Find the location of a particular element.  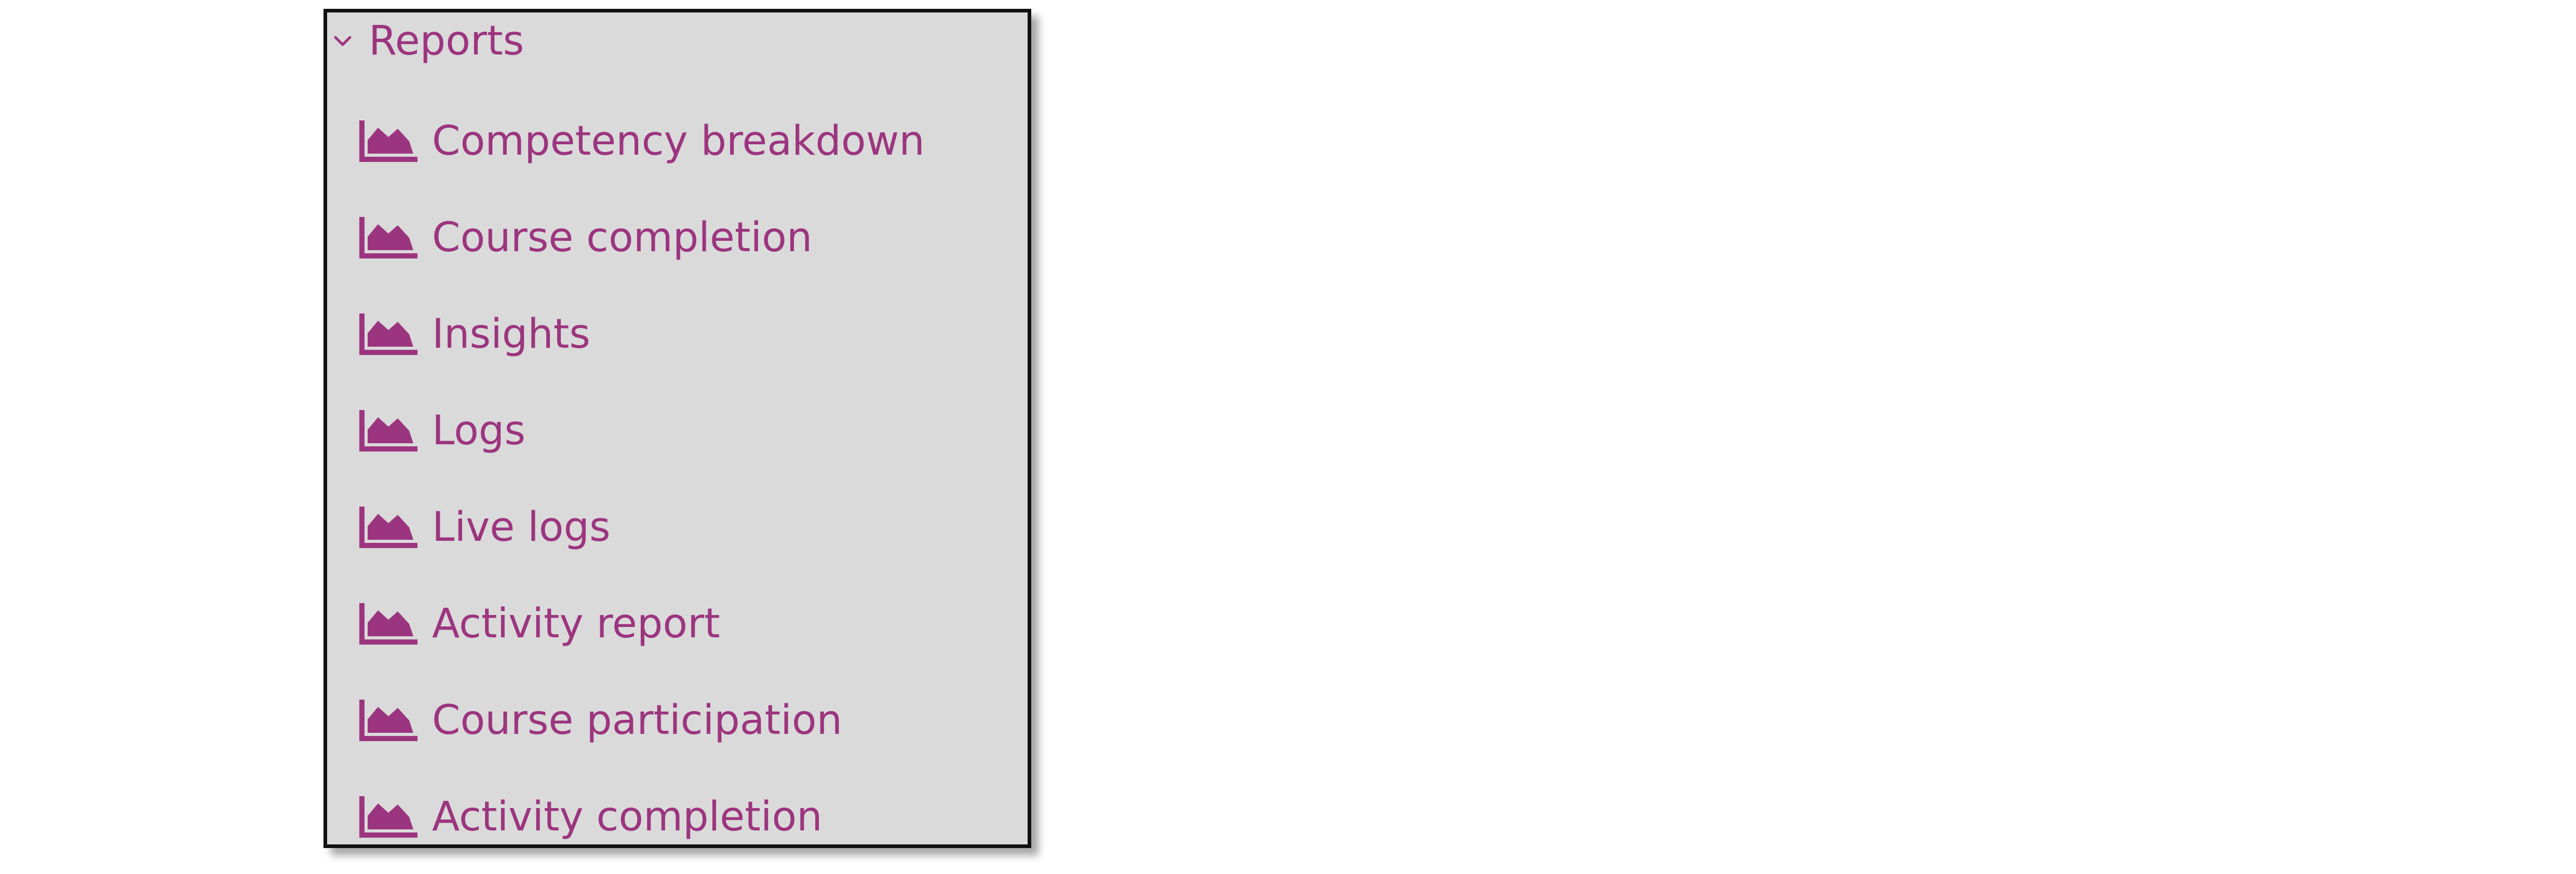

report-link-label: Logs is located at coordinates (478, 430).